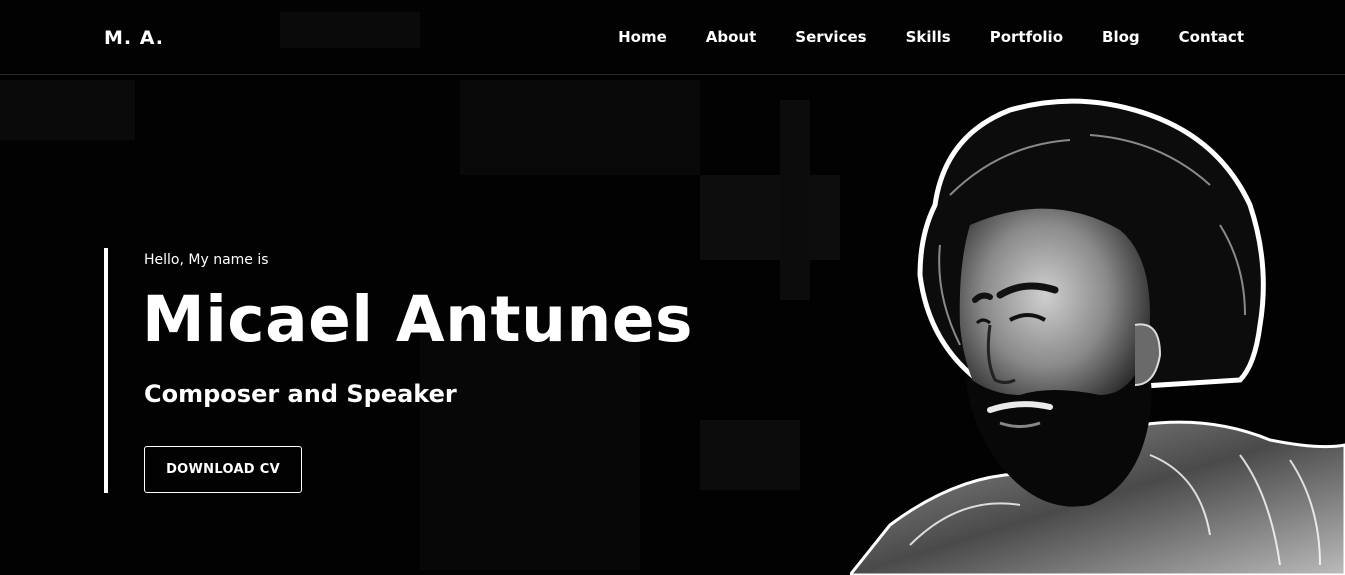  I want to click on nav-link-skills: Skills, so click(928, 37).